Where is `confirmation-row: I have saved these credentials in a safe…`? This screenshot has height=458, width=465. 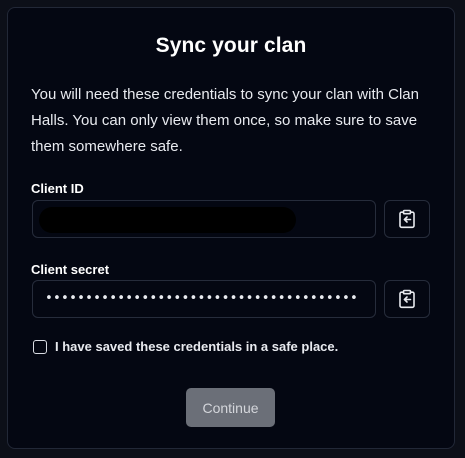 confirmation-row: I have saved these credentials in a safe… is located at coordinates (185, 346).